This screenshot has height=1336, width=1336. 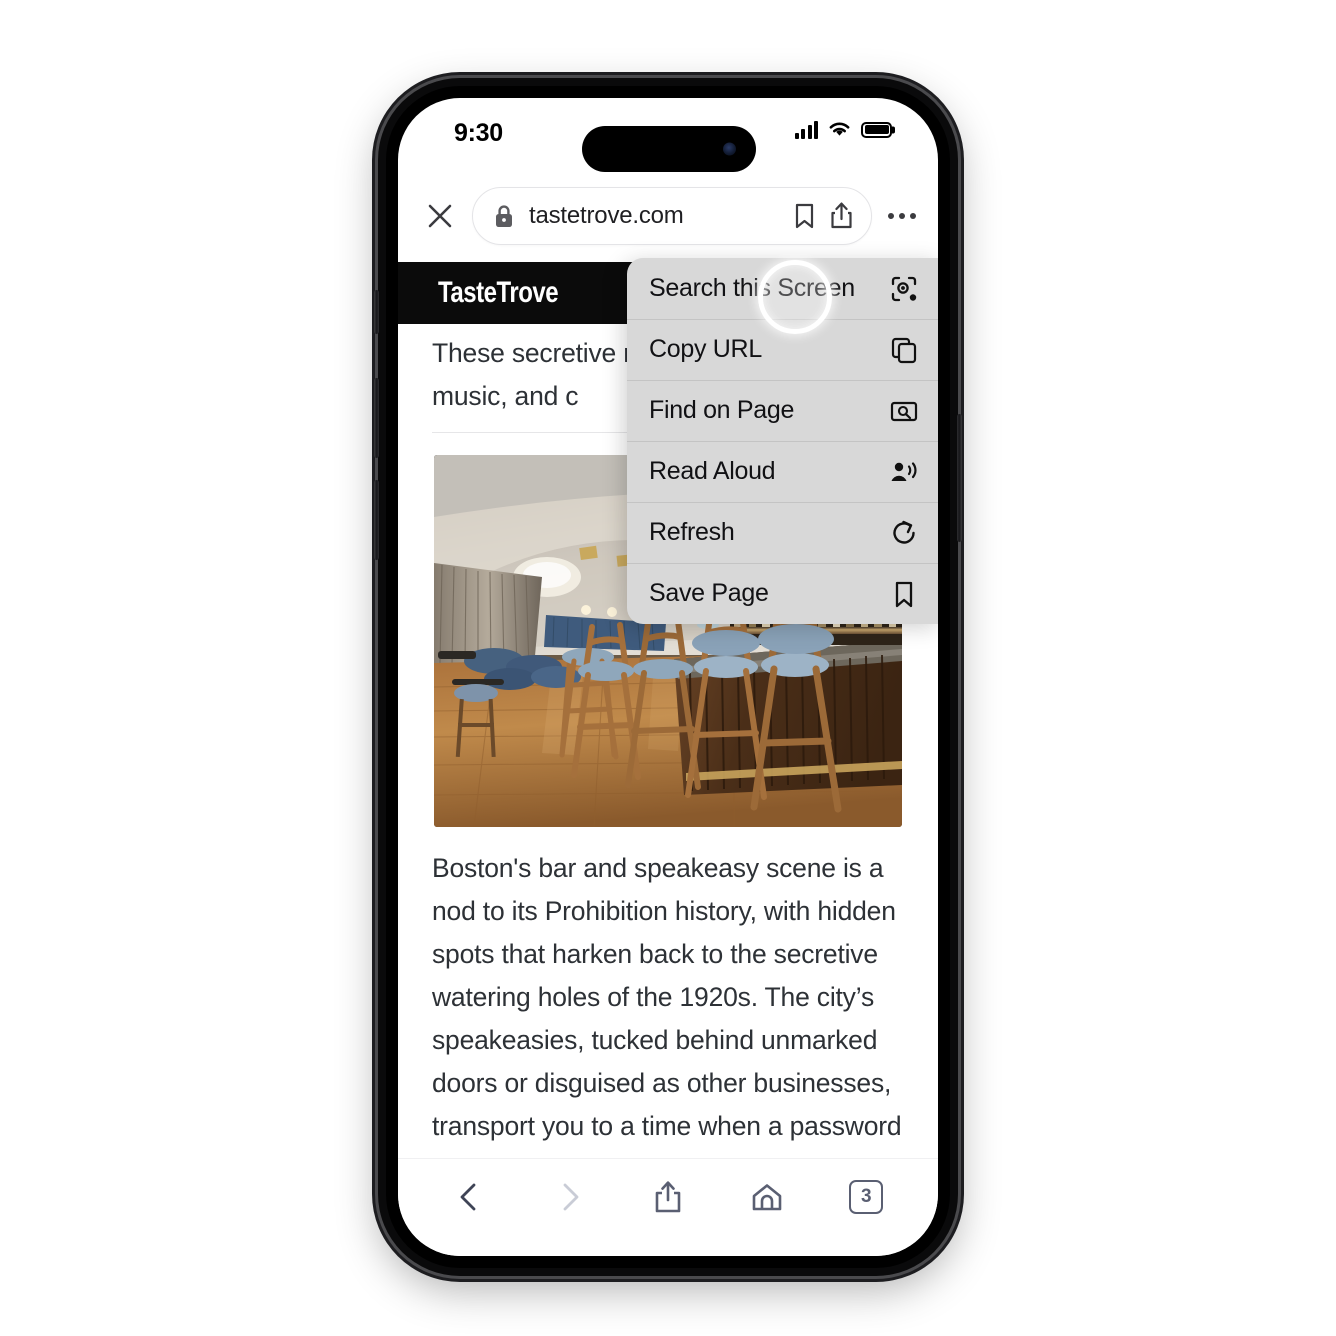 I want to click on front-camera-icon, so click(x=729, y=149).